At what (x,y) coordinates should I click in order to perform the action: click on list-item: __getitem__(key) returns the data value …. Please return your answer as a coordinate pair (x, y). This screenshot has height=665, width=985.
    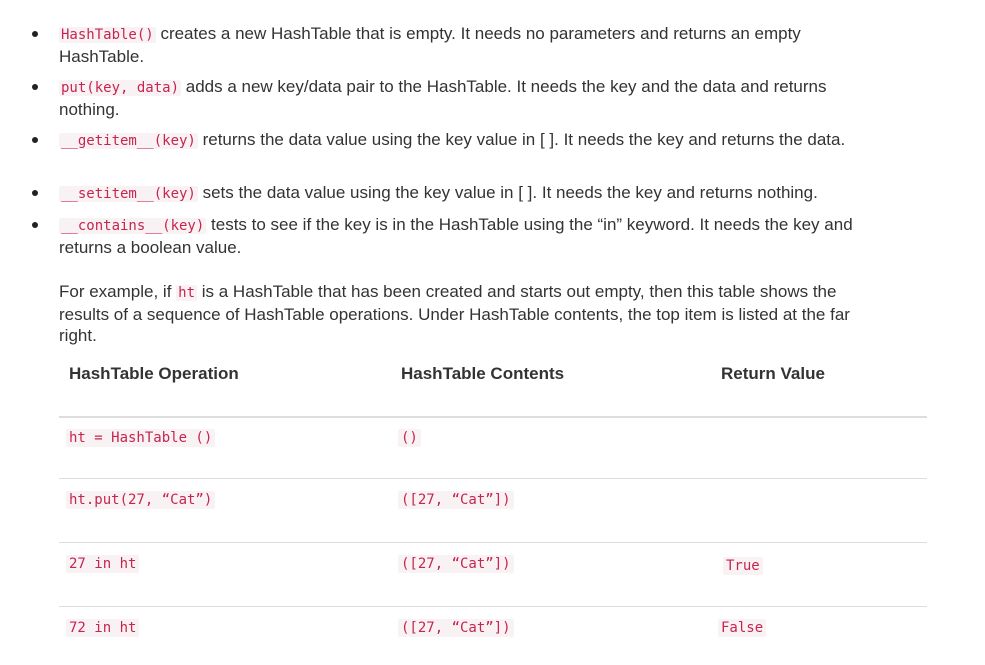
    Looking at the image, I should click on (450, 140).